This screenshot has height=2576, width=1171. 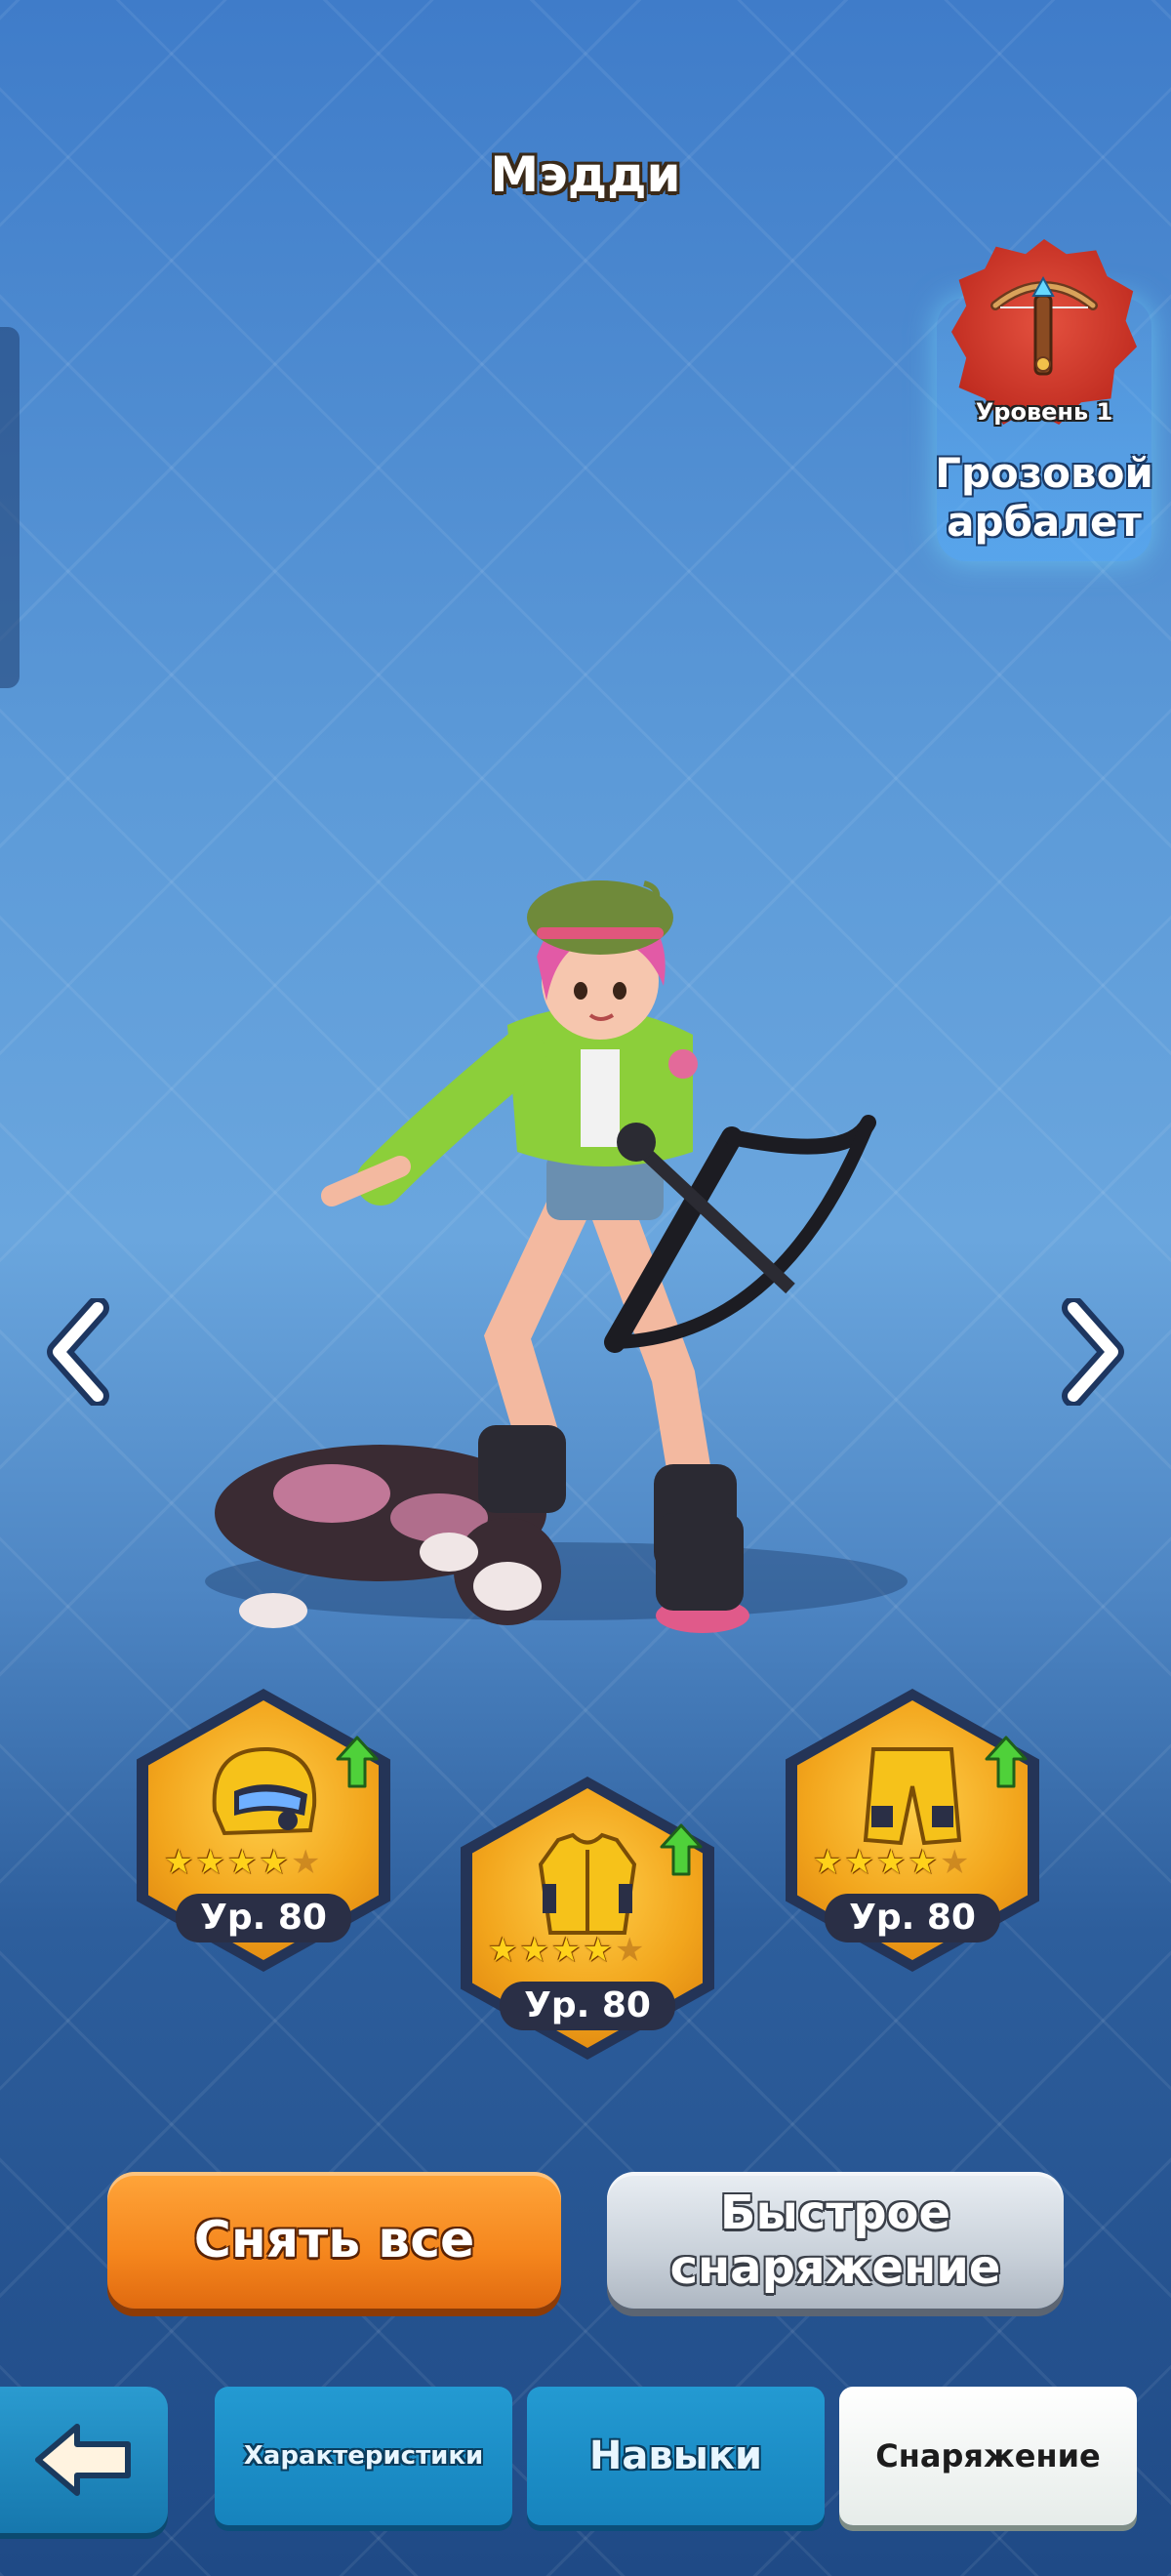 I want to click on back-arrow-icon, so click(x=83, y=2460).